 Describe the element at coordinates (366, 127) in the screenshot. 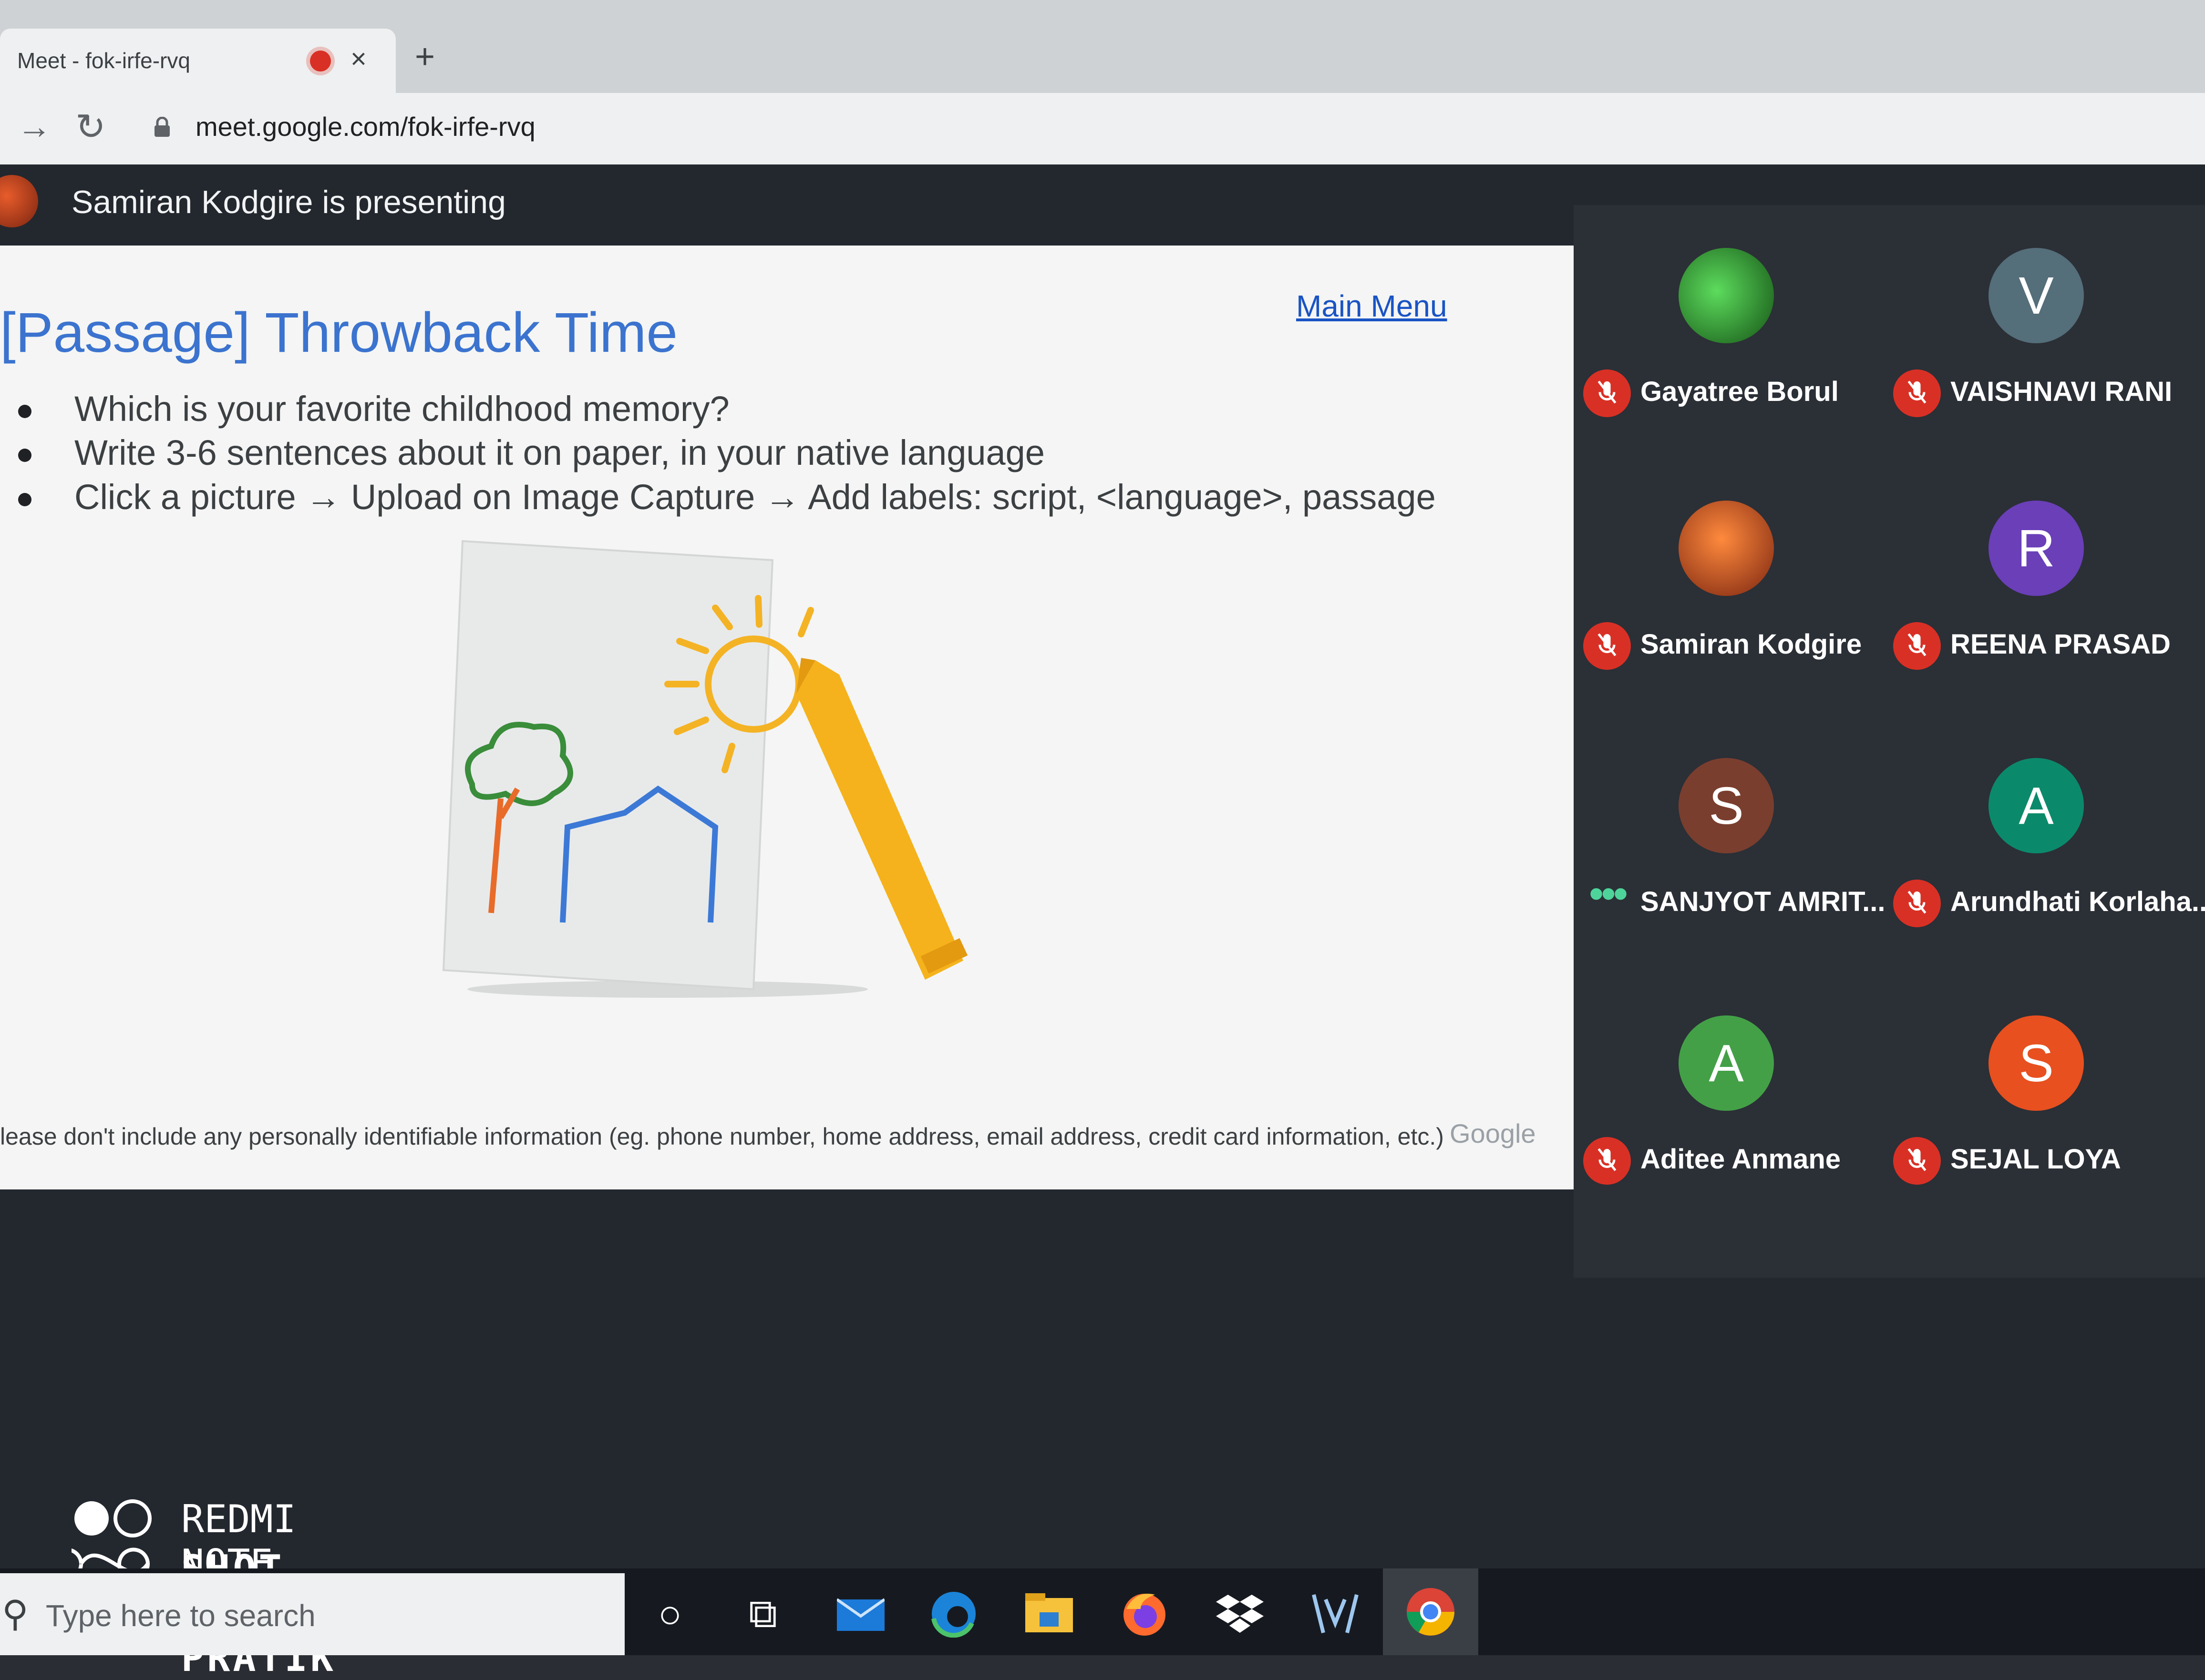

I see `url-field: meet.google.com/fok-irfe-rvq` at that location.